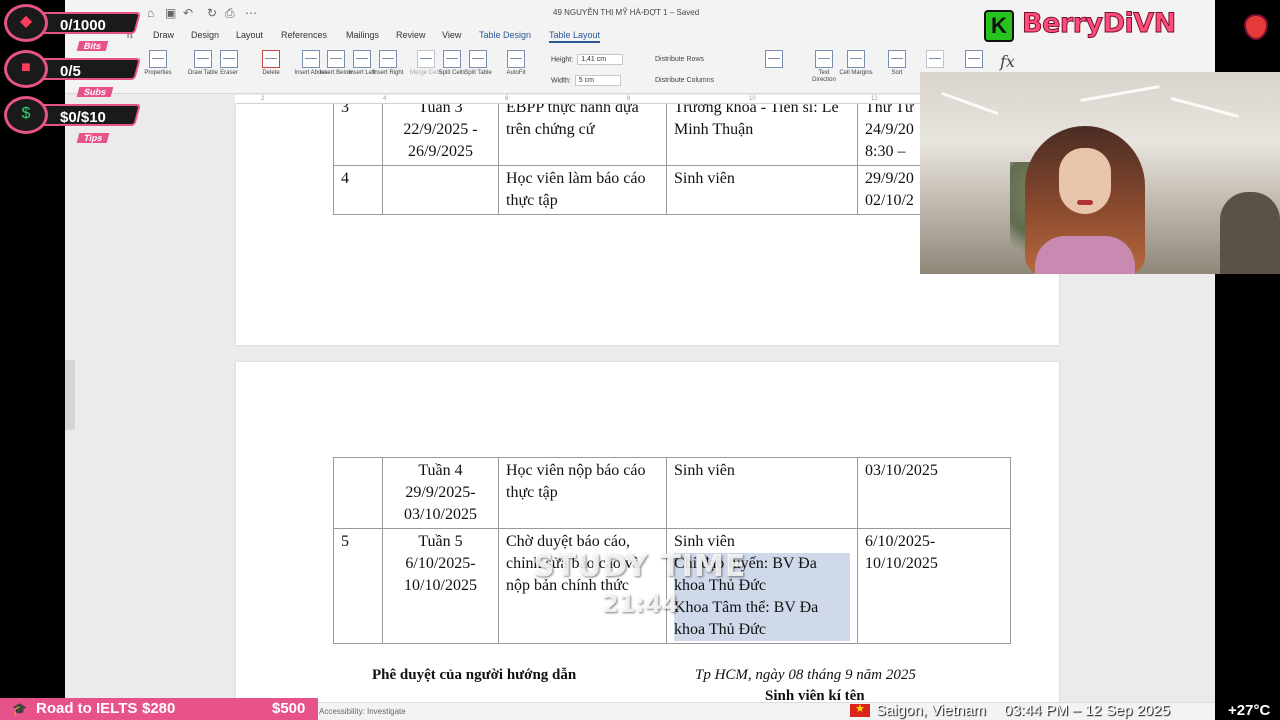 The width and height of the screenshot is (1280, 720). I want to click on properties-icon, so click(158, 59).